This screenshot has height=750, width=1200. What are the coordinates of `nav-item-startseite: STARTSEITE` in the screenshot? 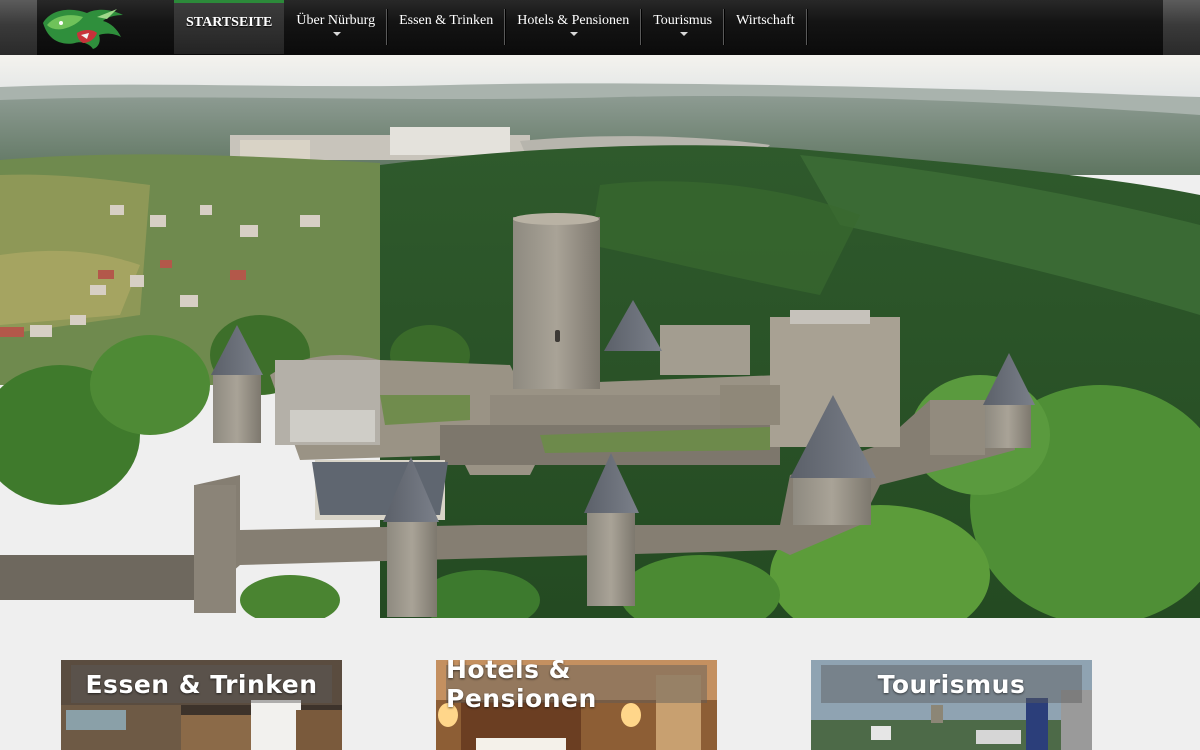 It's located at (229, 27).